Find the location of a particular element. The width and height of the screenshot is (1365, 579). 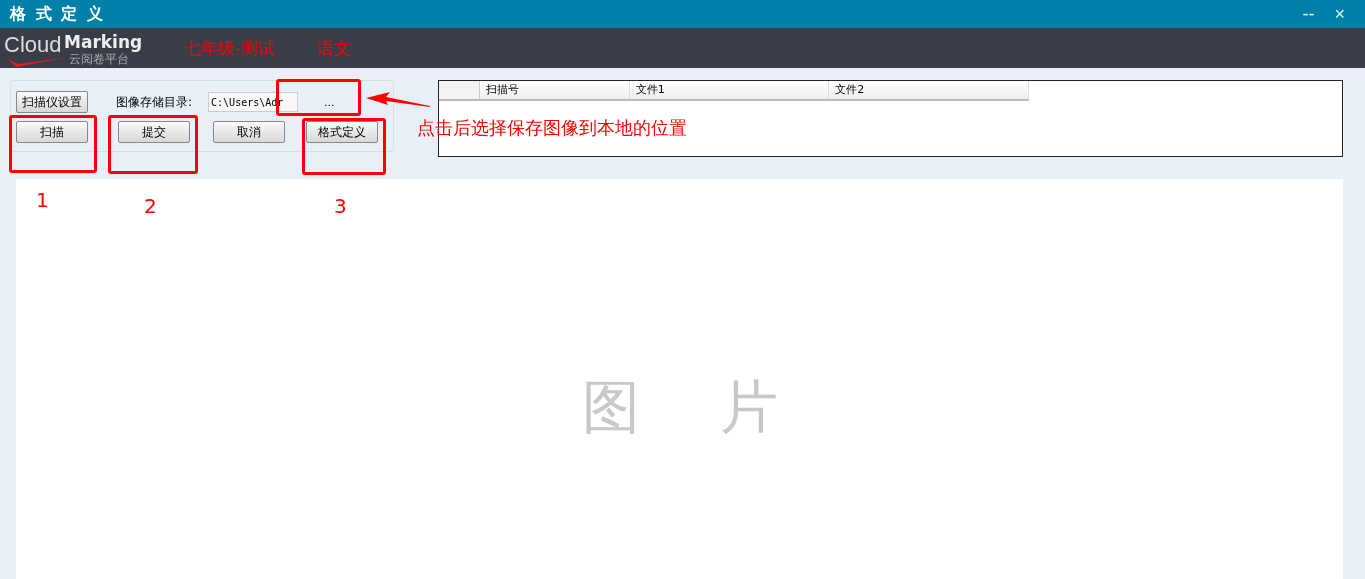

arrow-annotation is located at coordinates (399, 100).